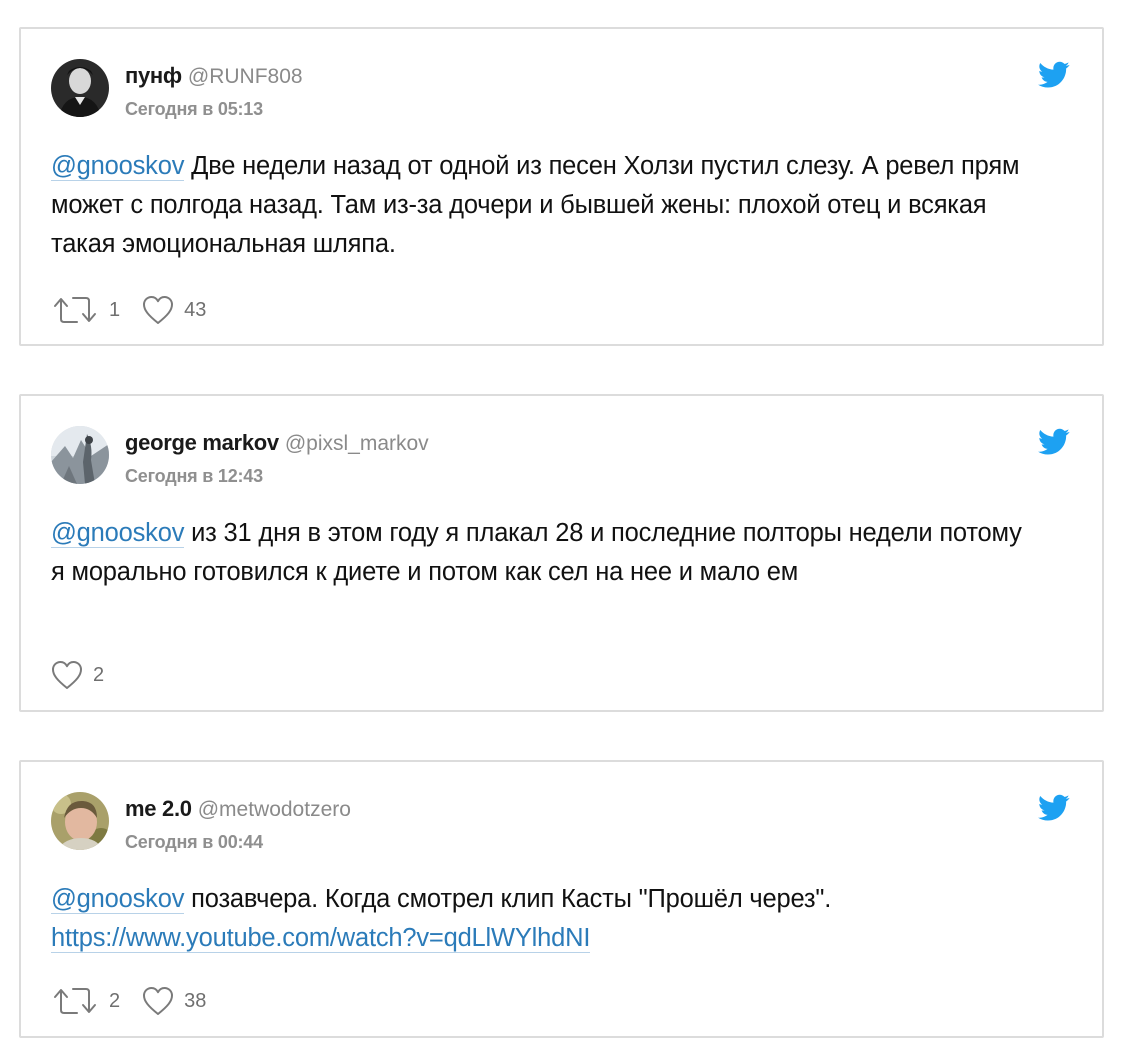 This screenshot has width=1124, height=1060. Describe the element at coordinates (195, 309) in the screenshot. I see `like-count: 43` at that location.